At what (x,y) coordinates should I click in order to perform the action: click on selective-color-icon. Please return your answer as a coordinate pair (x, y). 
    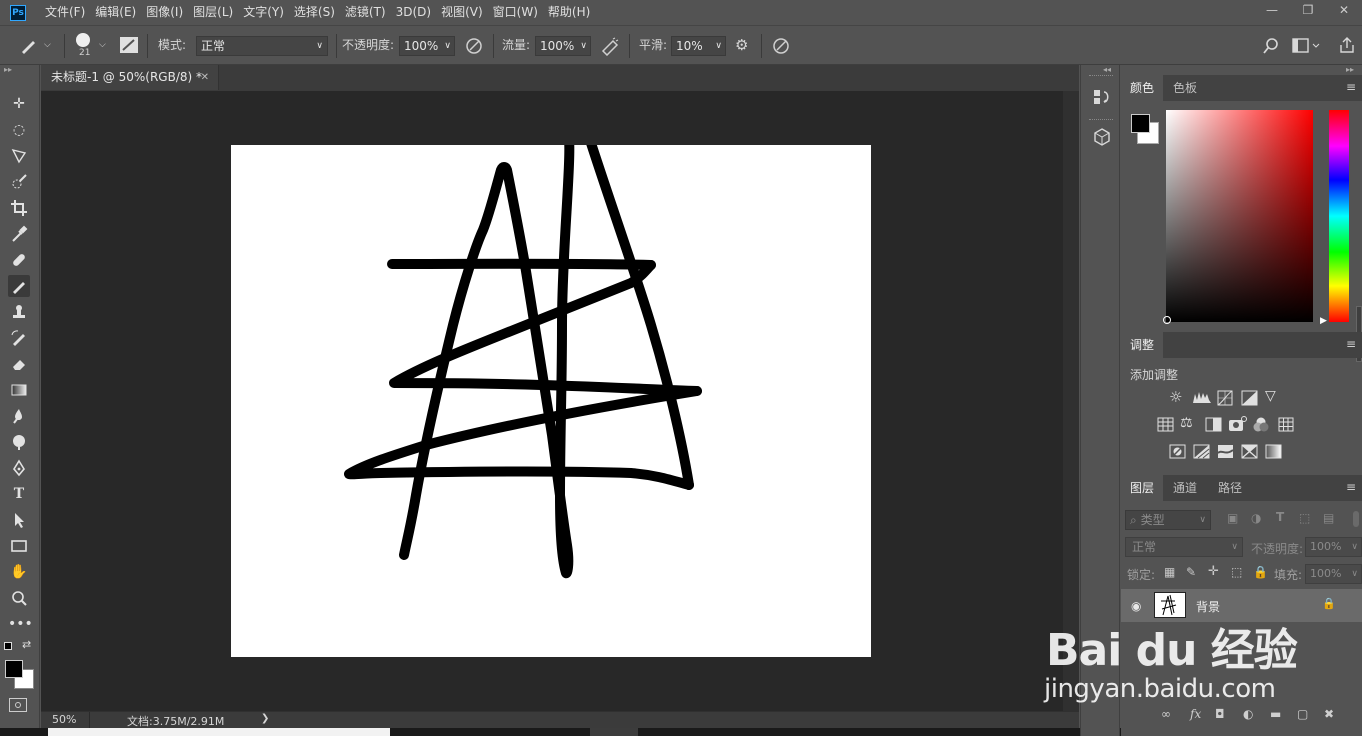
    Looking at the image, I should click on (1249, 451).